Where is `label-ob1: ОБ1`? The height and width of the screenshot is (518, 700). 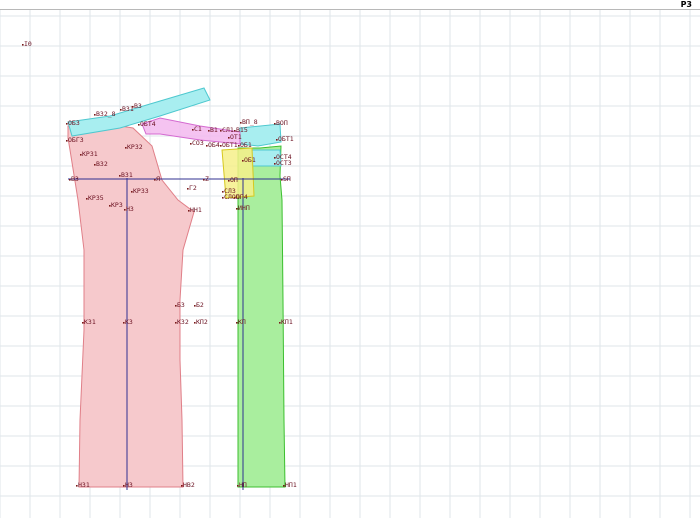 label-ob1: ОБ1 is located at coordinates (246, 145).